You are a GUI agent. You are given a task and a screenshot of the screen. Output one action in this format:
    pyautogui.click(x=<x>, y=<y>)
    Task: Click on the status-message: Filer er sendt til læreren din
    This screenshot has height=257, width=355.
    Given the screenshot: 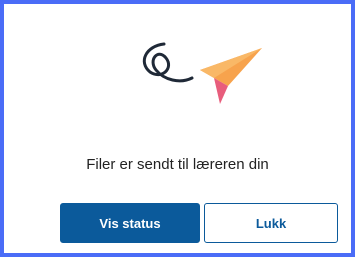 What is the action you would take?
    pyautogui.click(x=177, y=164)
    